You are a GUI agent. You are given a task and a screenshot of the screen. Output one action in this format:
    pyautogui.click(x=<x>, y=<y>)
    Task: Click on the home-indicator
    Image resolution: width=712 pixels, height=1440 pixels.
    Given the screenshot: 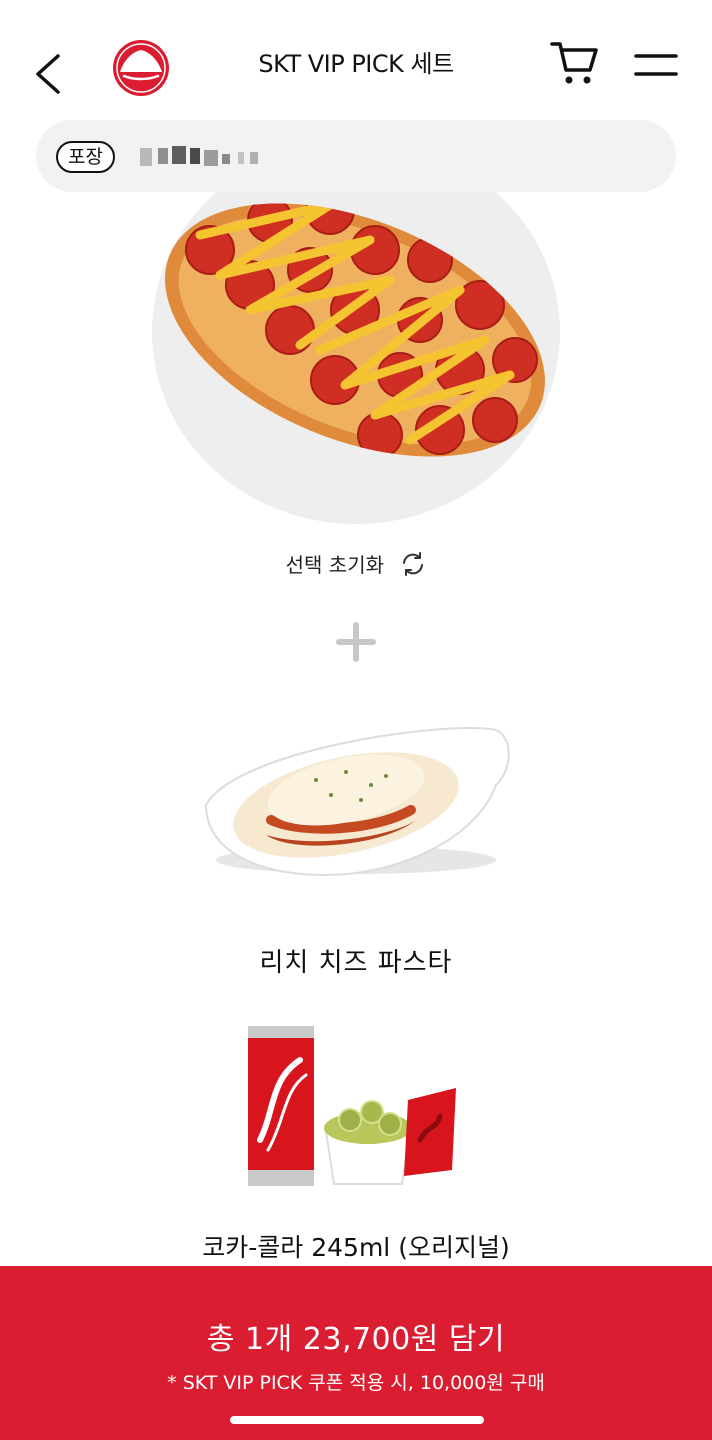 What is the action you would take?
    pyautogui.click(x=357, y=1420)
    